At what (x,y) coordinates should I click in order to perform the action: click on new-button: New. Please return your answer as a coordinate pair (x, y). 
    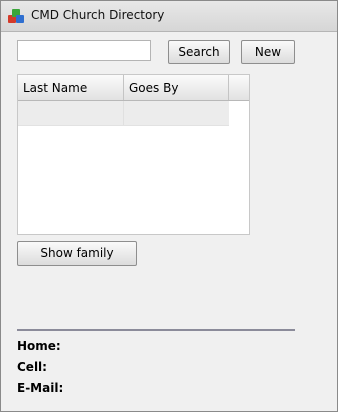
    Looking at the image, I should click on (268, 52).